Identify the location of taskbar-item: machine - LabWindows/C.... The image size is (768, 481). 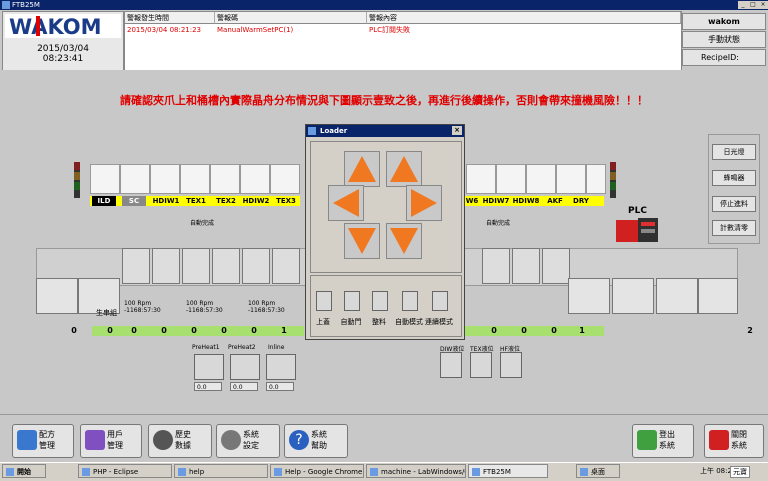
(416, 471).